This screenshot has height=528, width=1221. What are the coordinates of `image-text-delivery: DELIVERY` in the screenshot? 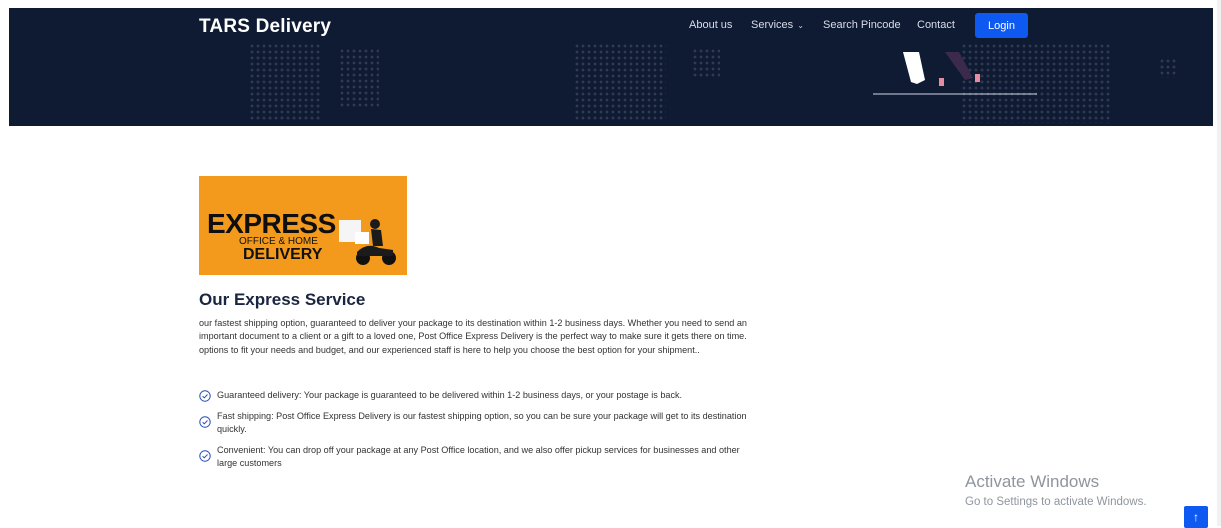 It's located at (283, 254).